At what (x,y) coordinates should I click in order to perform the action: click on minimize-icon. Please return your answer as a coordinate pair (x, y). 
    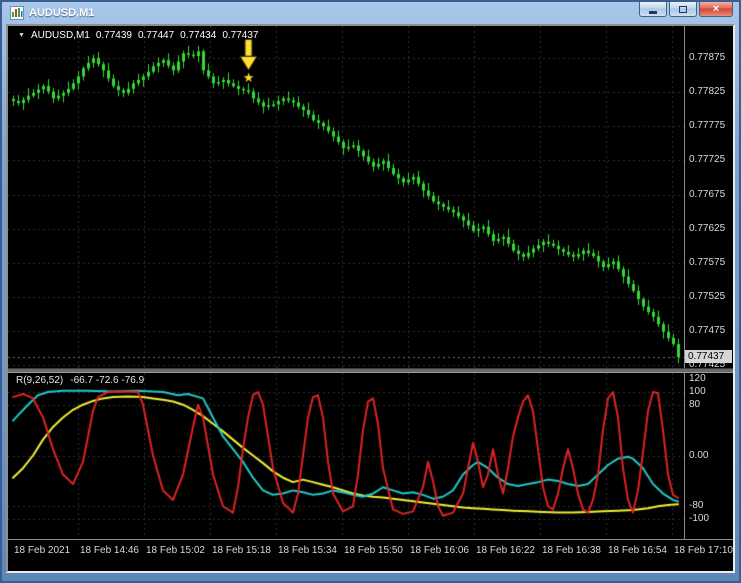
    Looking at the image, I should click on (653, 12).